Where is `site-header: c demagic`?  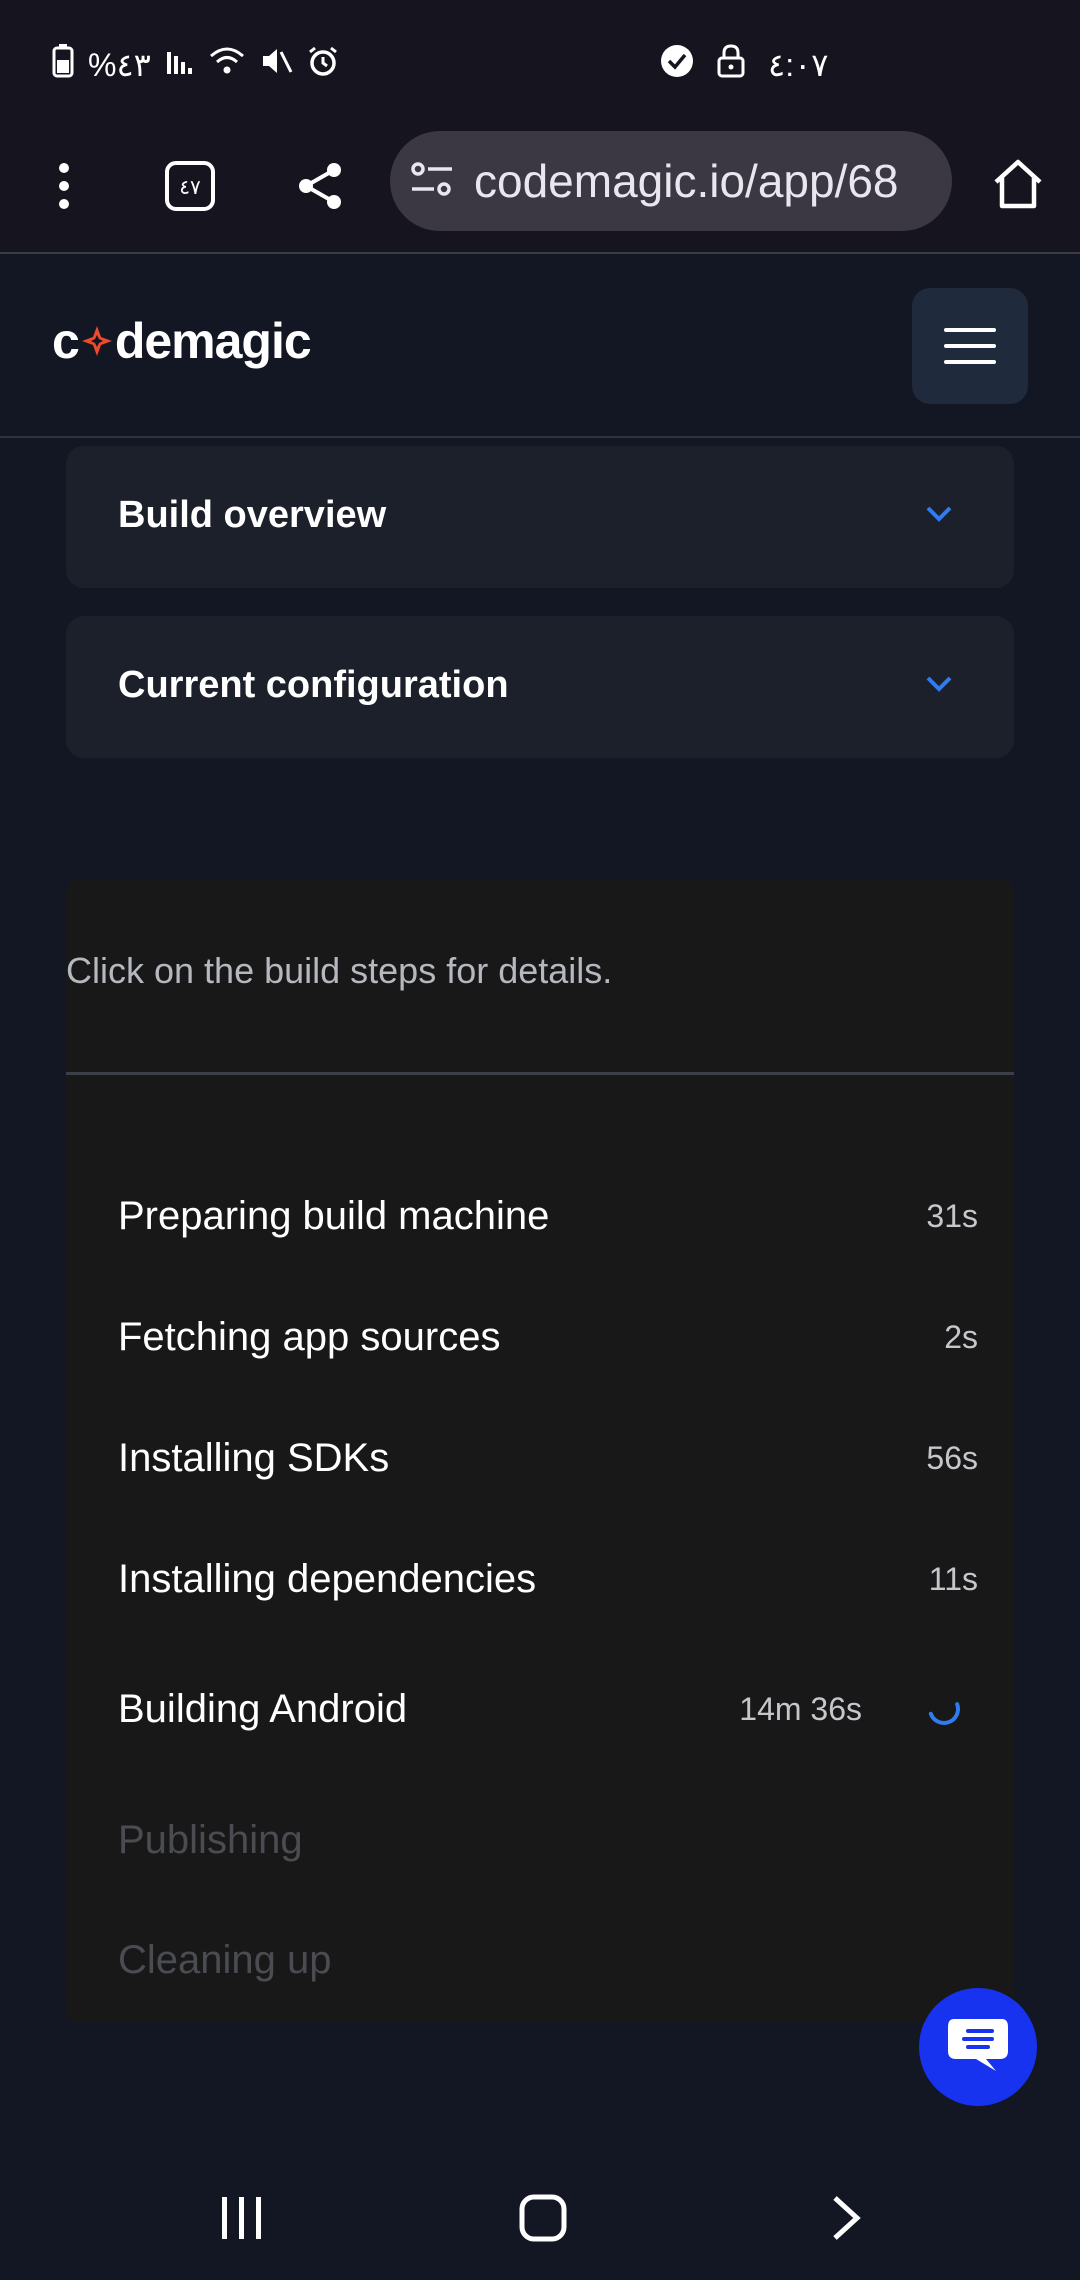 site-header: c demagic is located at coordinates (540, 347).